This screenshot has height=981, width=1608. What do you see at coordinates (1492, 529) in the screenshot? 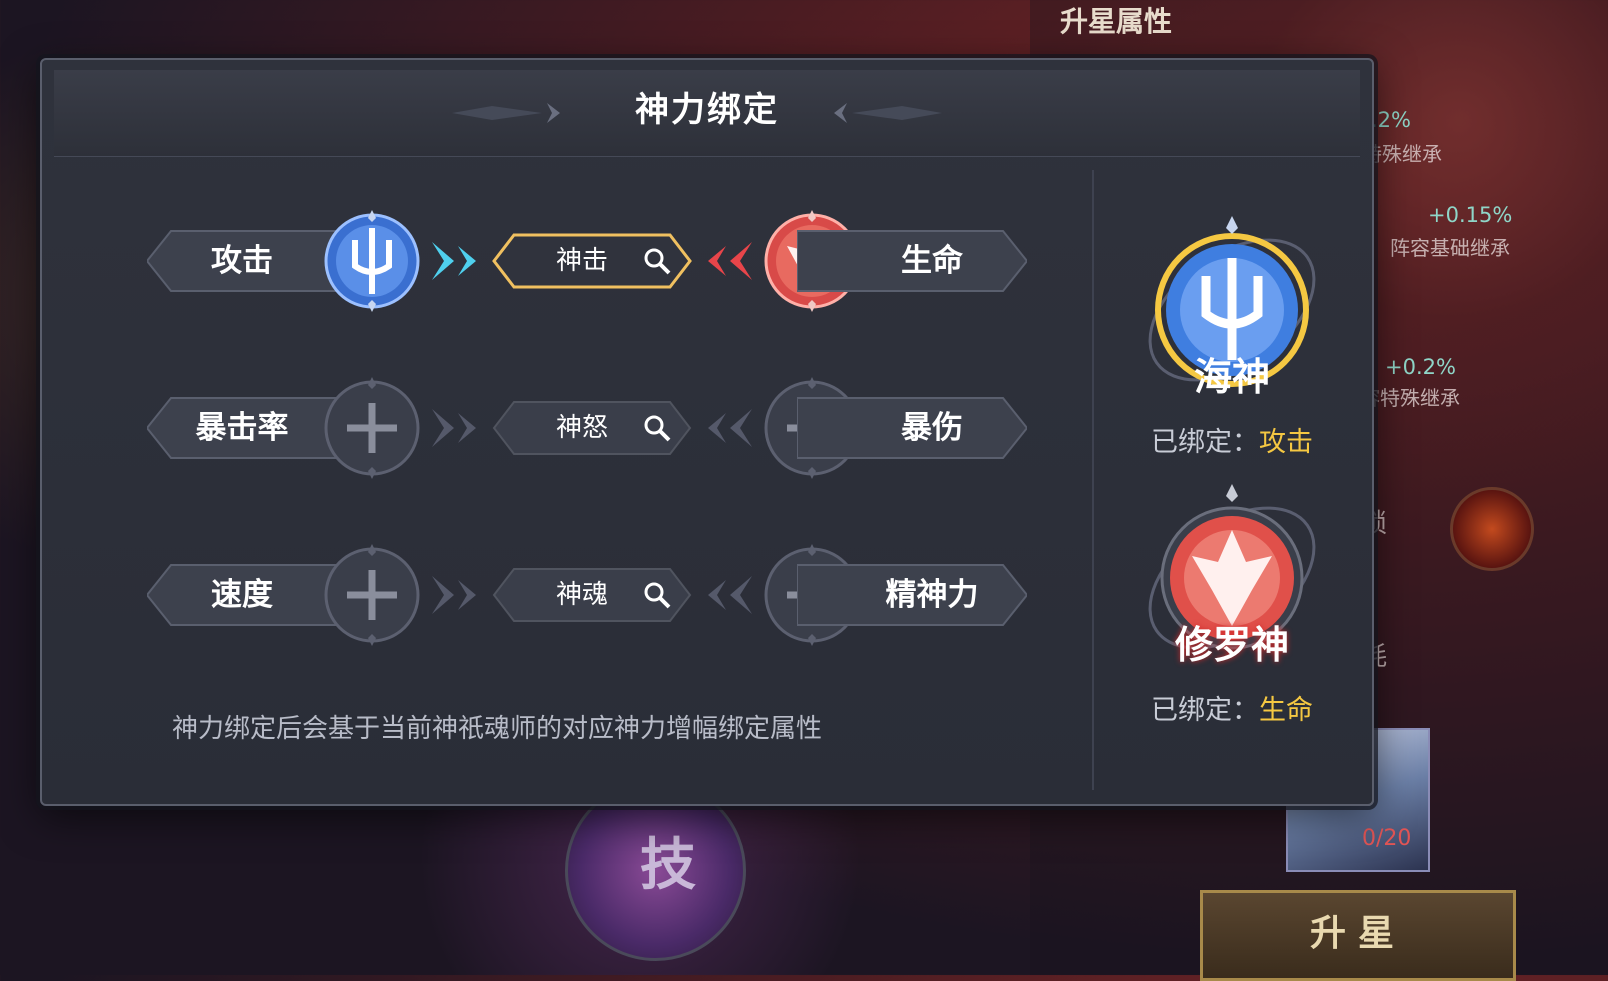
I see `unlock-skill-icon` at bounding box center [1492, 529].